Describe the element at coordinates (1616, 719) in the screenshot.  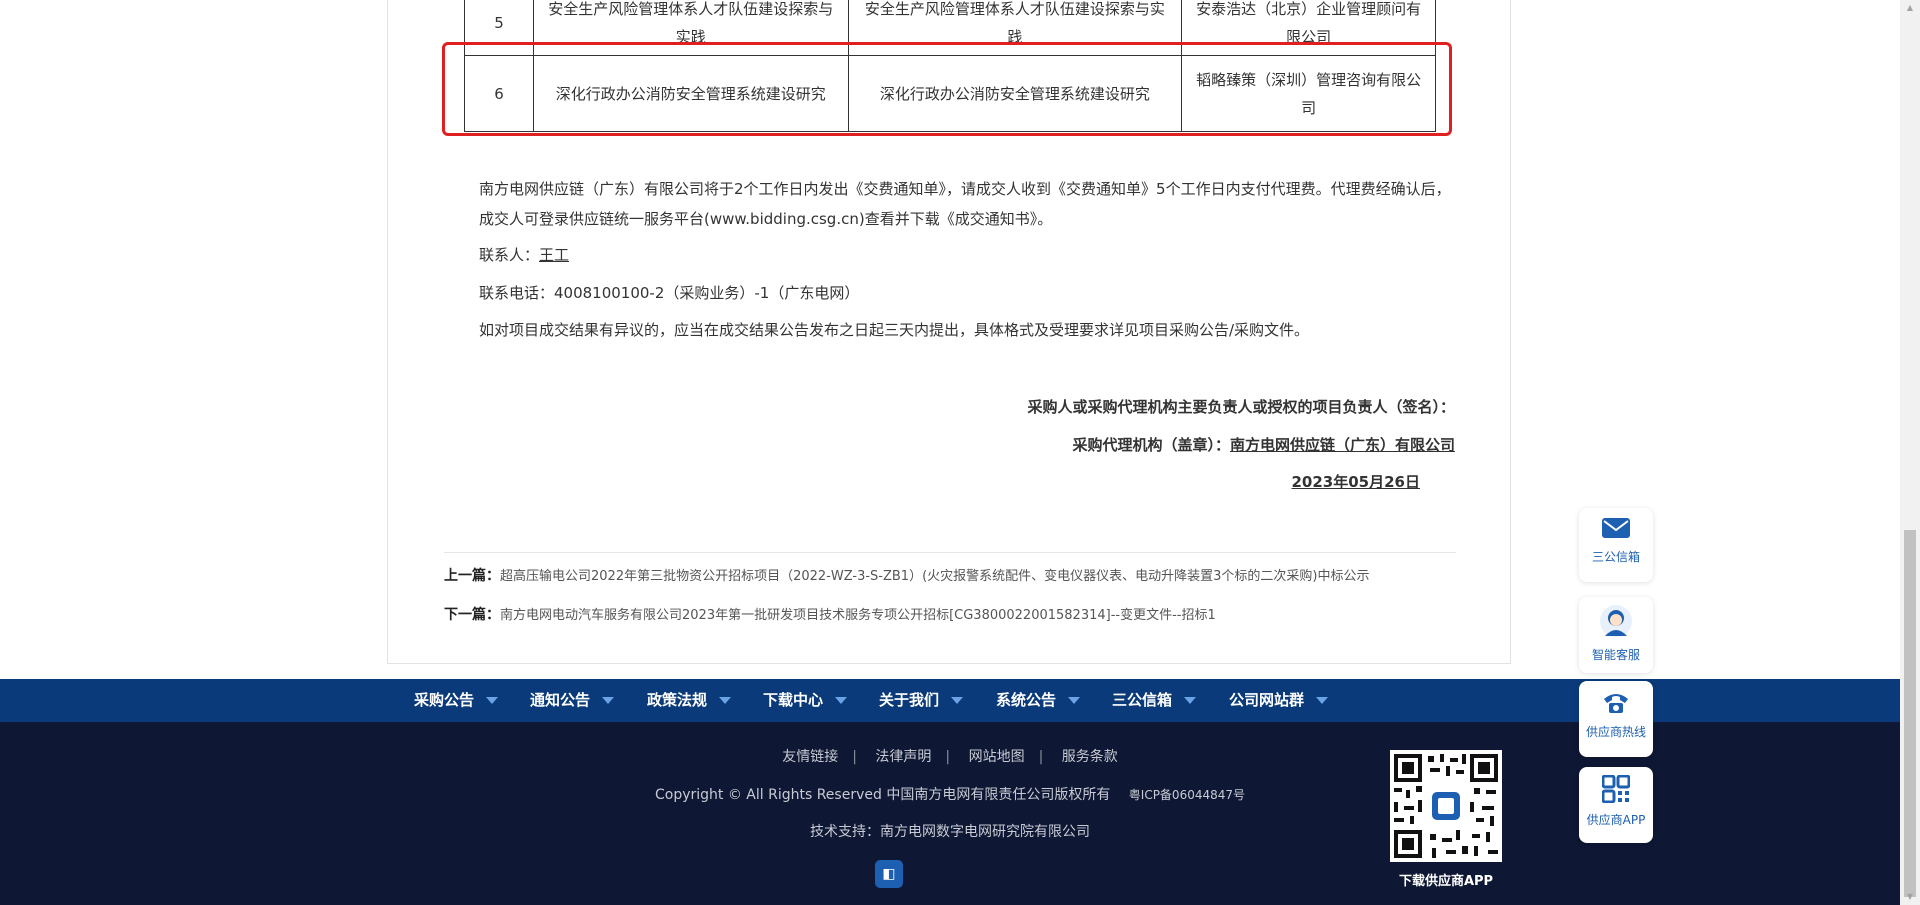
I see `side-button-hotline: 供应商热线` at that location.